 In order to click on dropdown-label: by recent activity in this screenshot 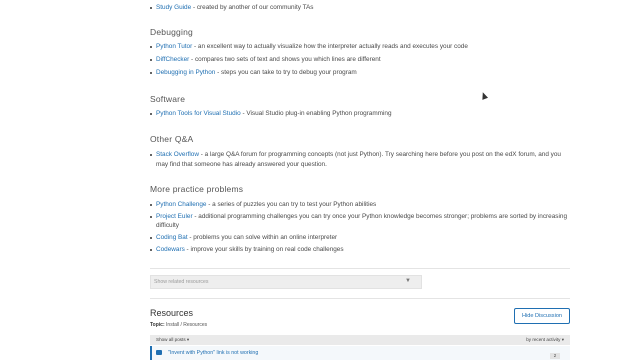, I will do `click(543, 339)`.